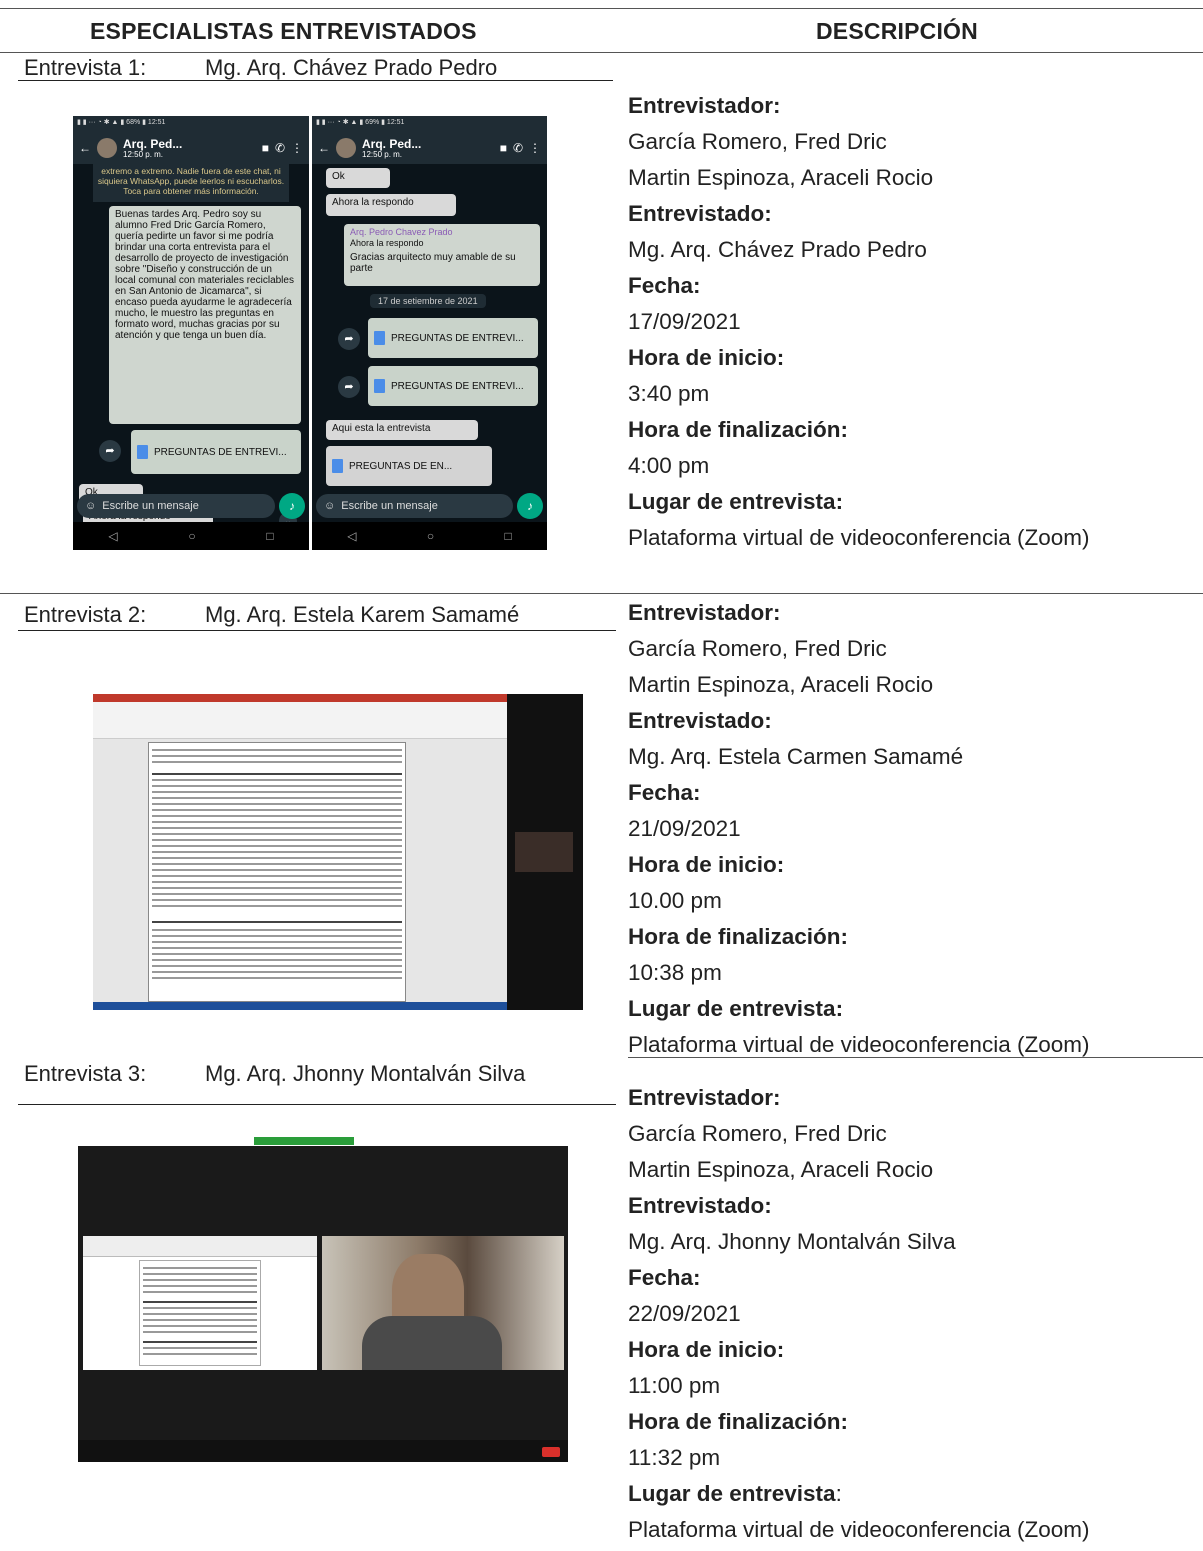 This screenshot has width=1203, height=1551. What do you see at coordinates (387, 243) in the screenshot?
I see `quote-text: Ahora la respondo` at bounding box center [387, 243].